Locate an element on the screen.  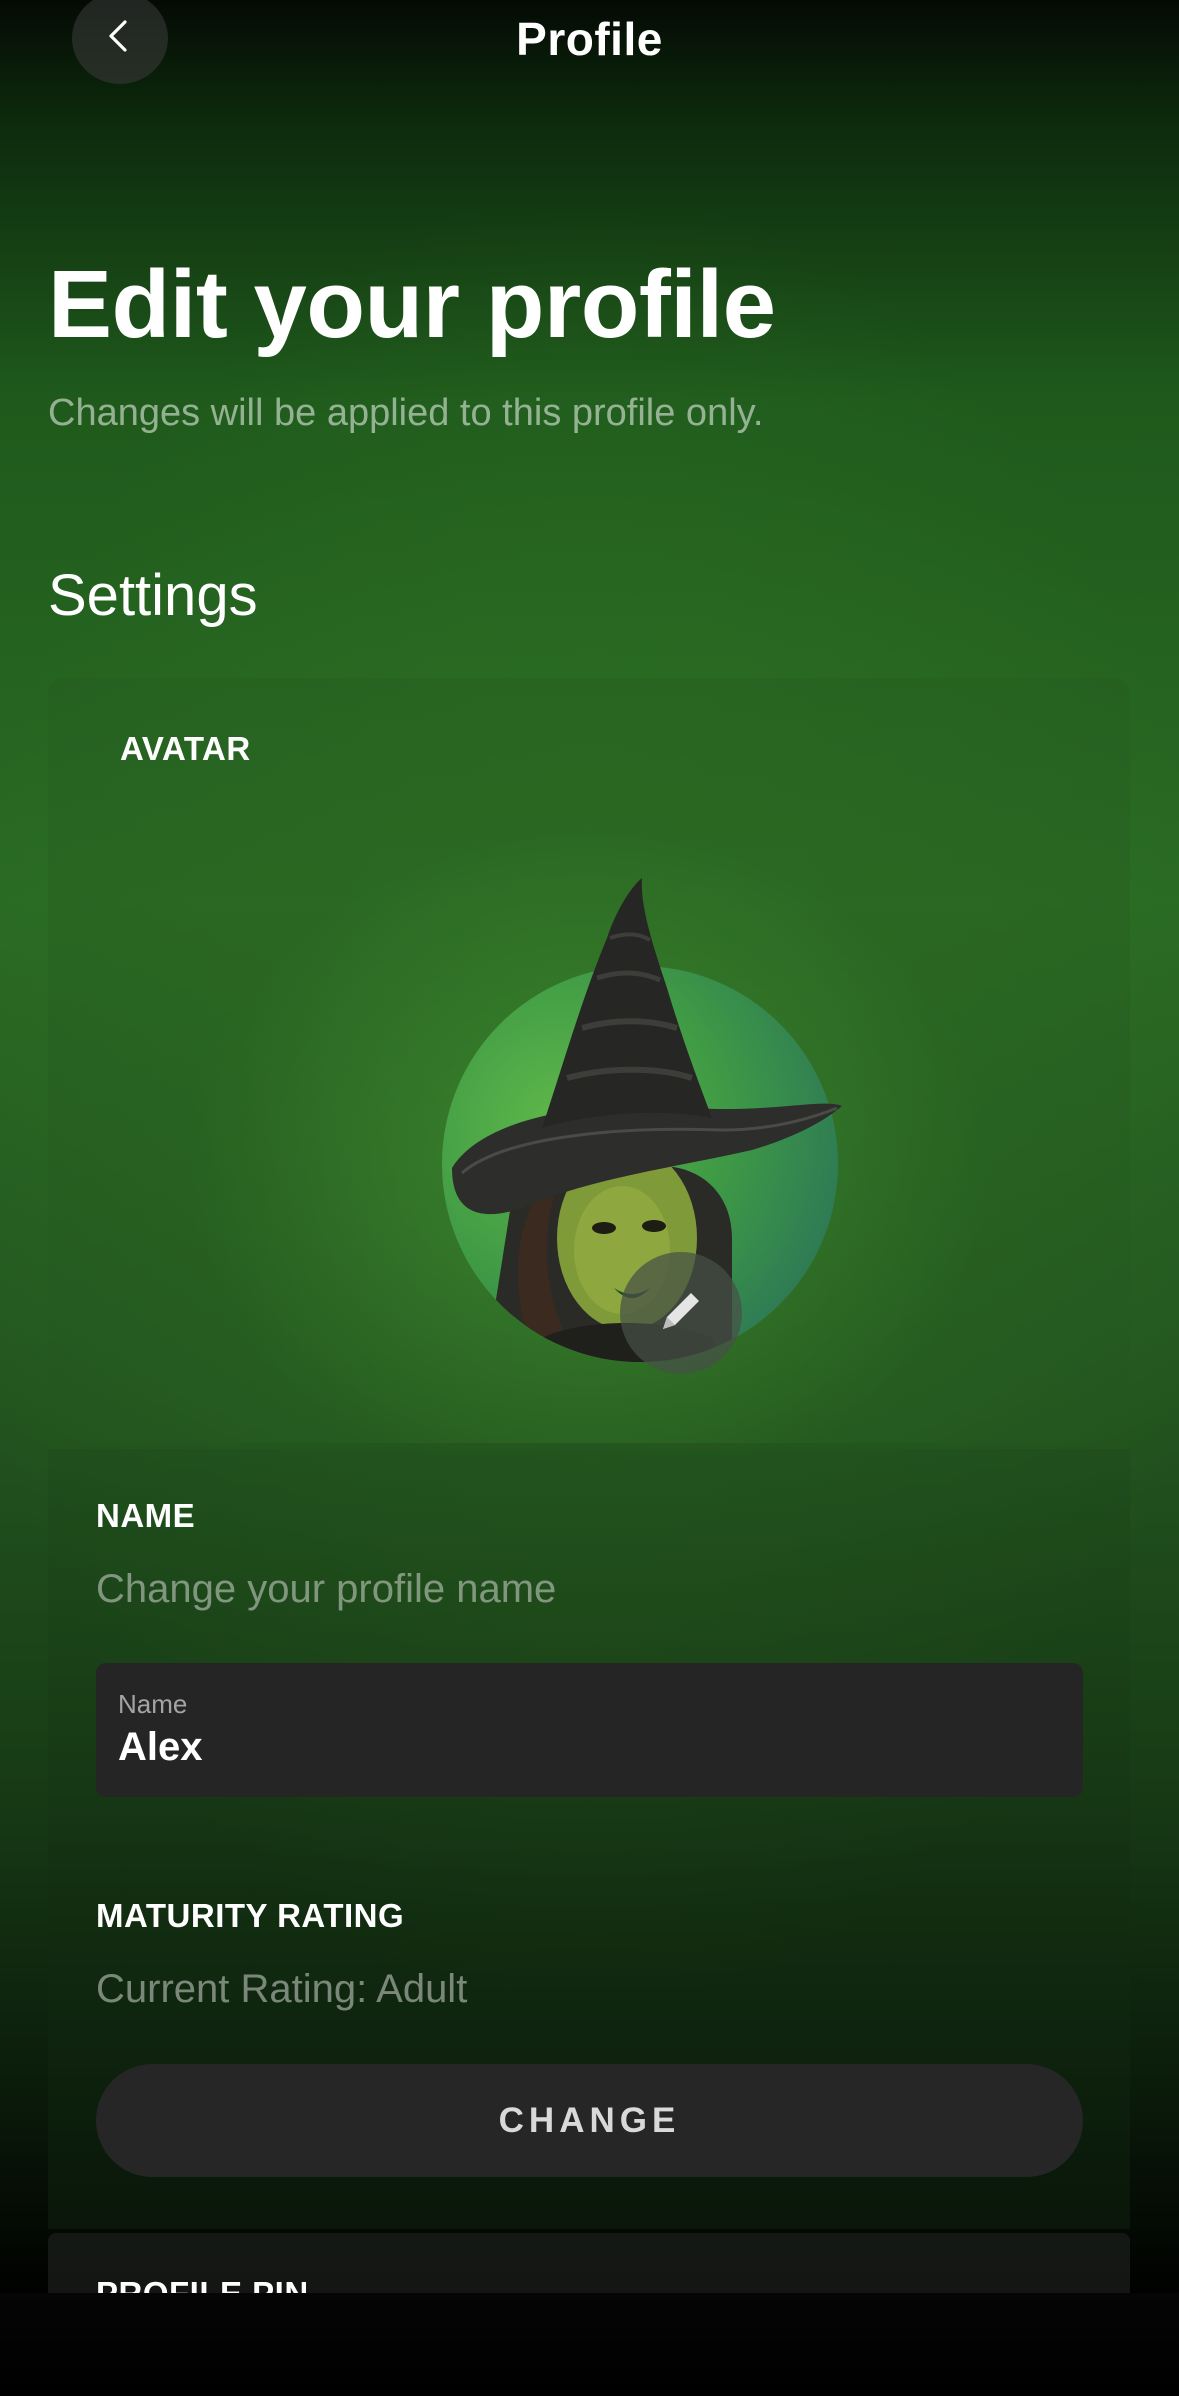
maturity-label: MATURITY RATING is located at coordinates (250, 1915).